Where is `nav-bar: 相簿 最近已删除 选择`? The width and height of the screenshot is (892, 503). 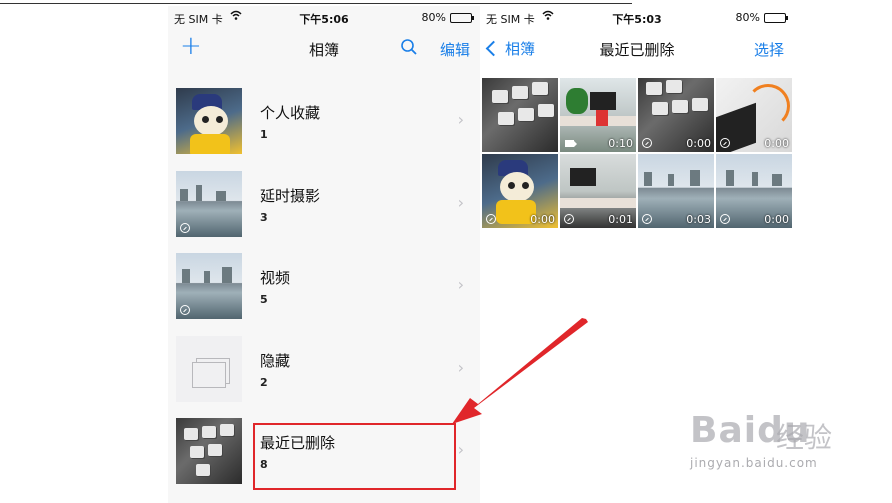
nav-bar: 相簿 最近已删除 选择 is located at coordinates (637, 48).